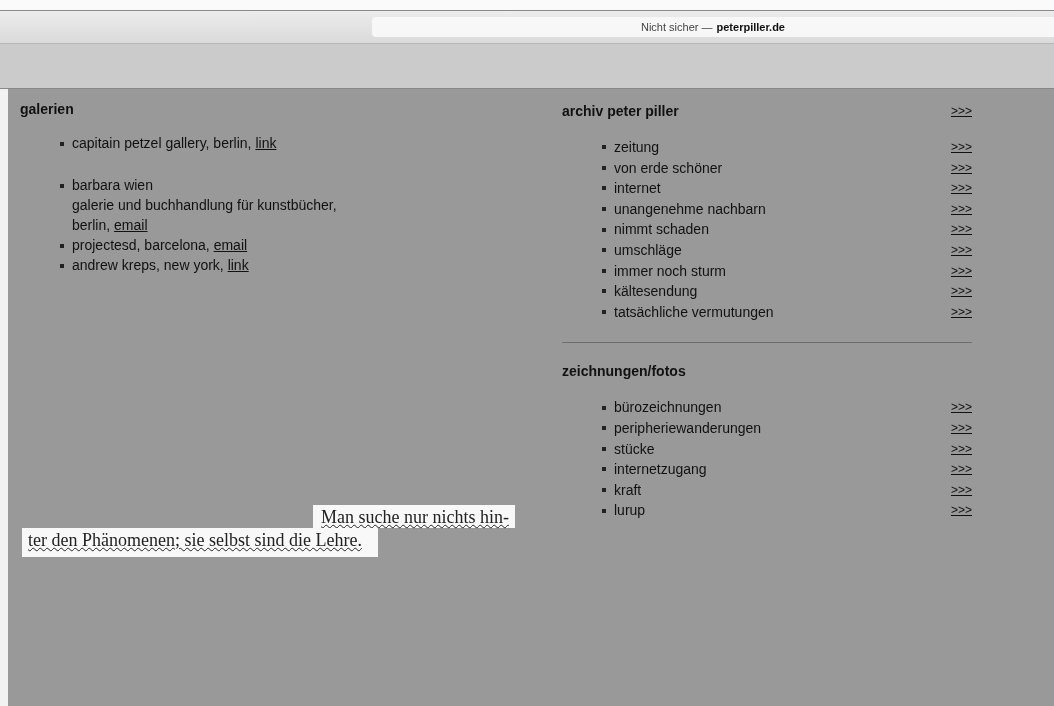  I want to click on list-item: nimmt schaden, so click(661, 230).